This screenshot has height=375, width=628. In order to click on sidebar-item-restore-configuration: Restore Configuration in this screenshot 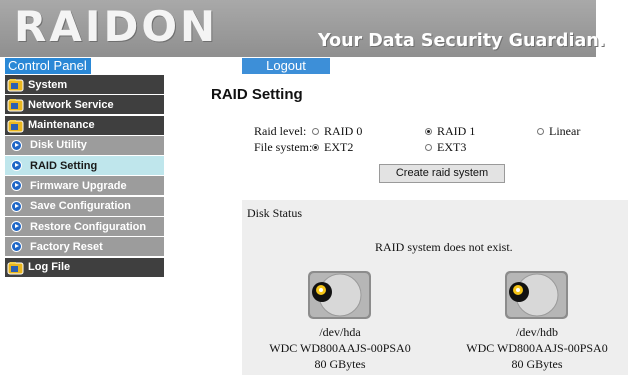, I will do `click(84, 227)`.